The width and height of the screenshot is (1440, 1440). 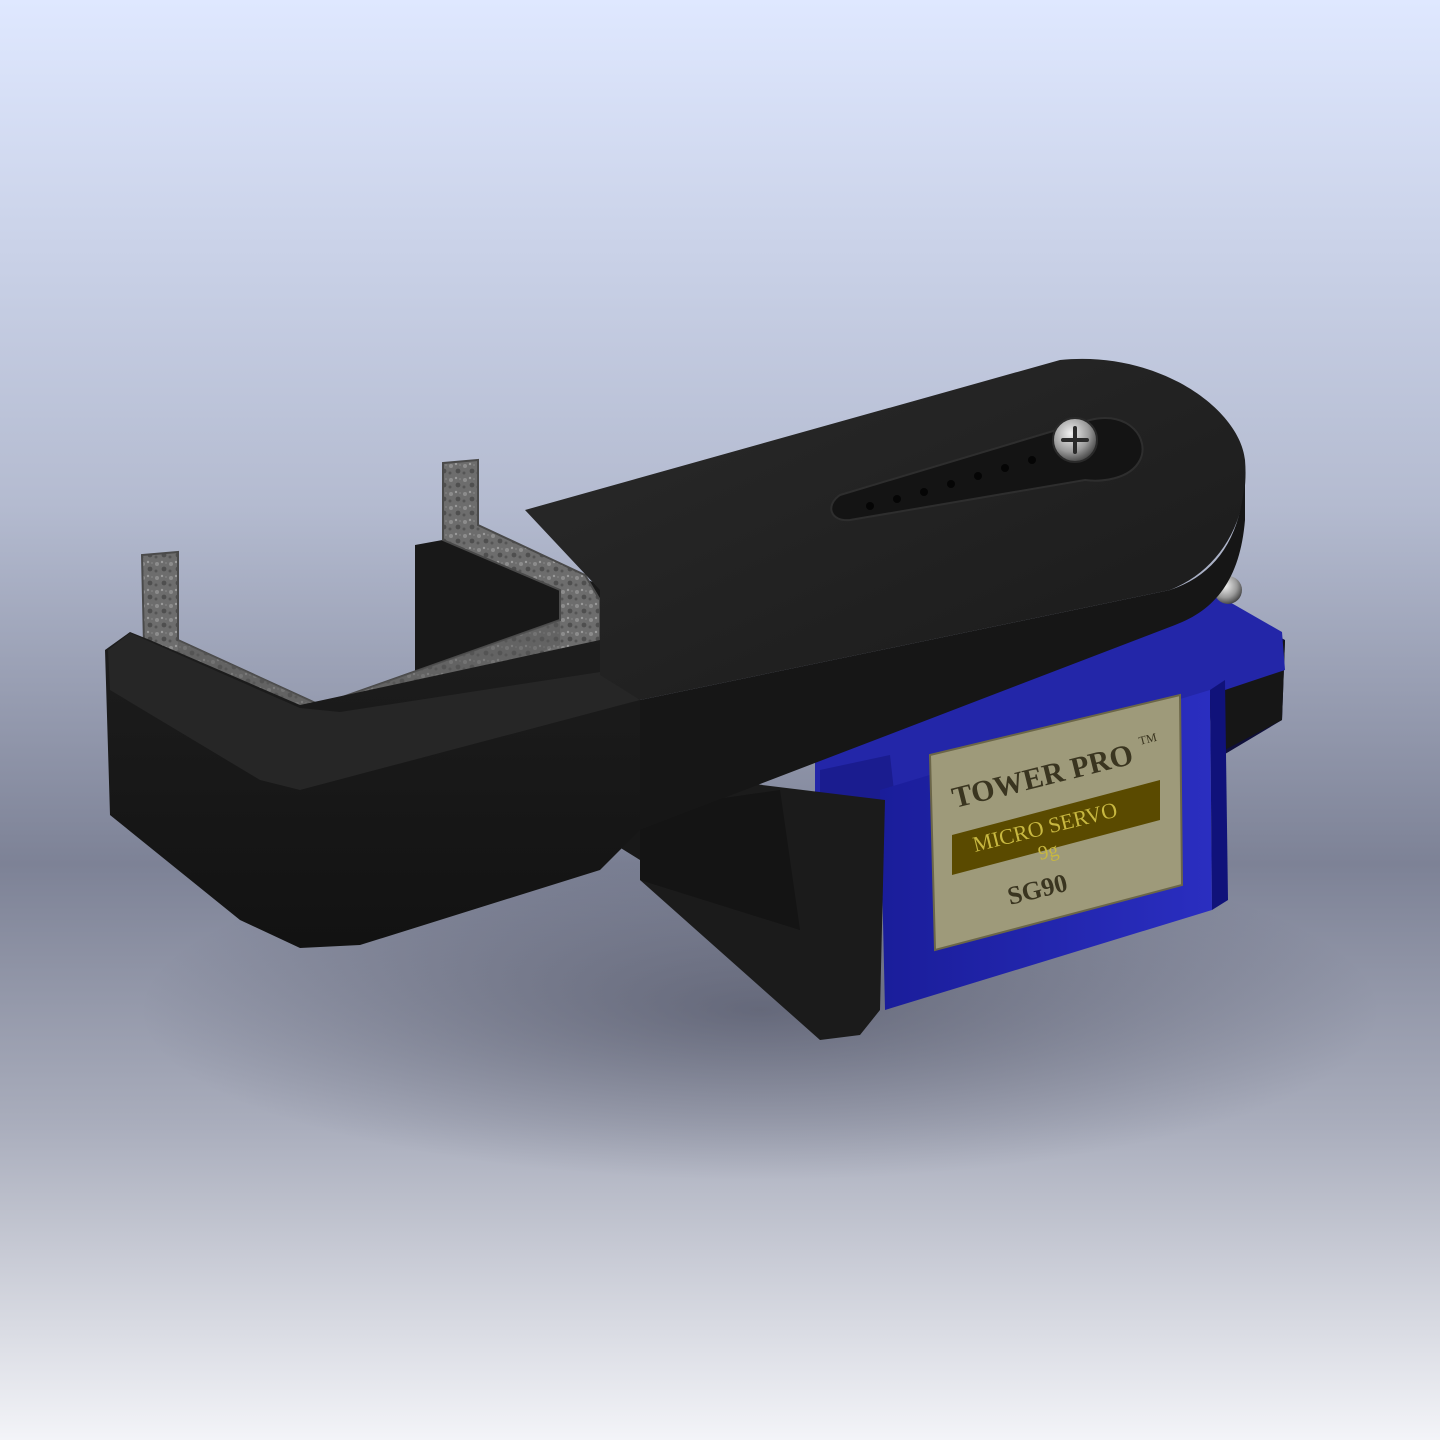 I want to click on horn-screw-icon, so click(x=1075, y=440).